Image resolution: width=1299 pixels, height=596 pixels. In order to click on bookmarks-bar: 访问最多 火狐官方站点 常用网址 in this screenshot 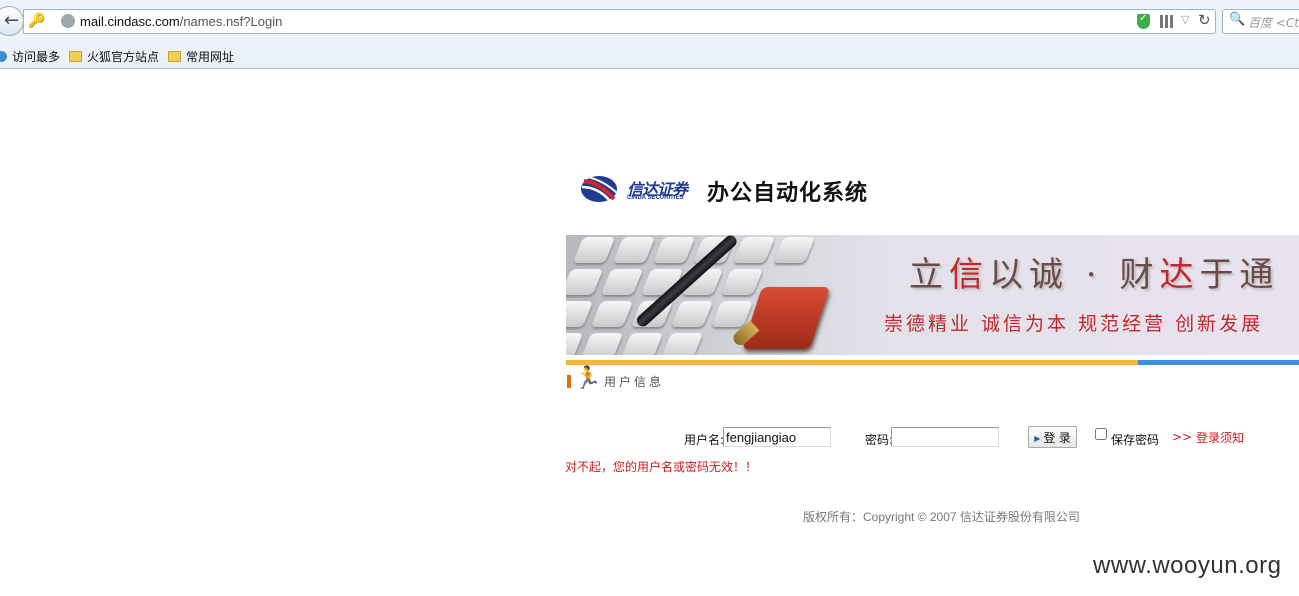, I will do `click(649, 55)`.